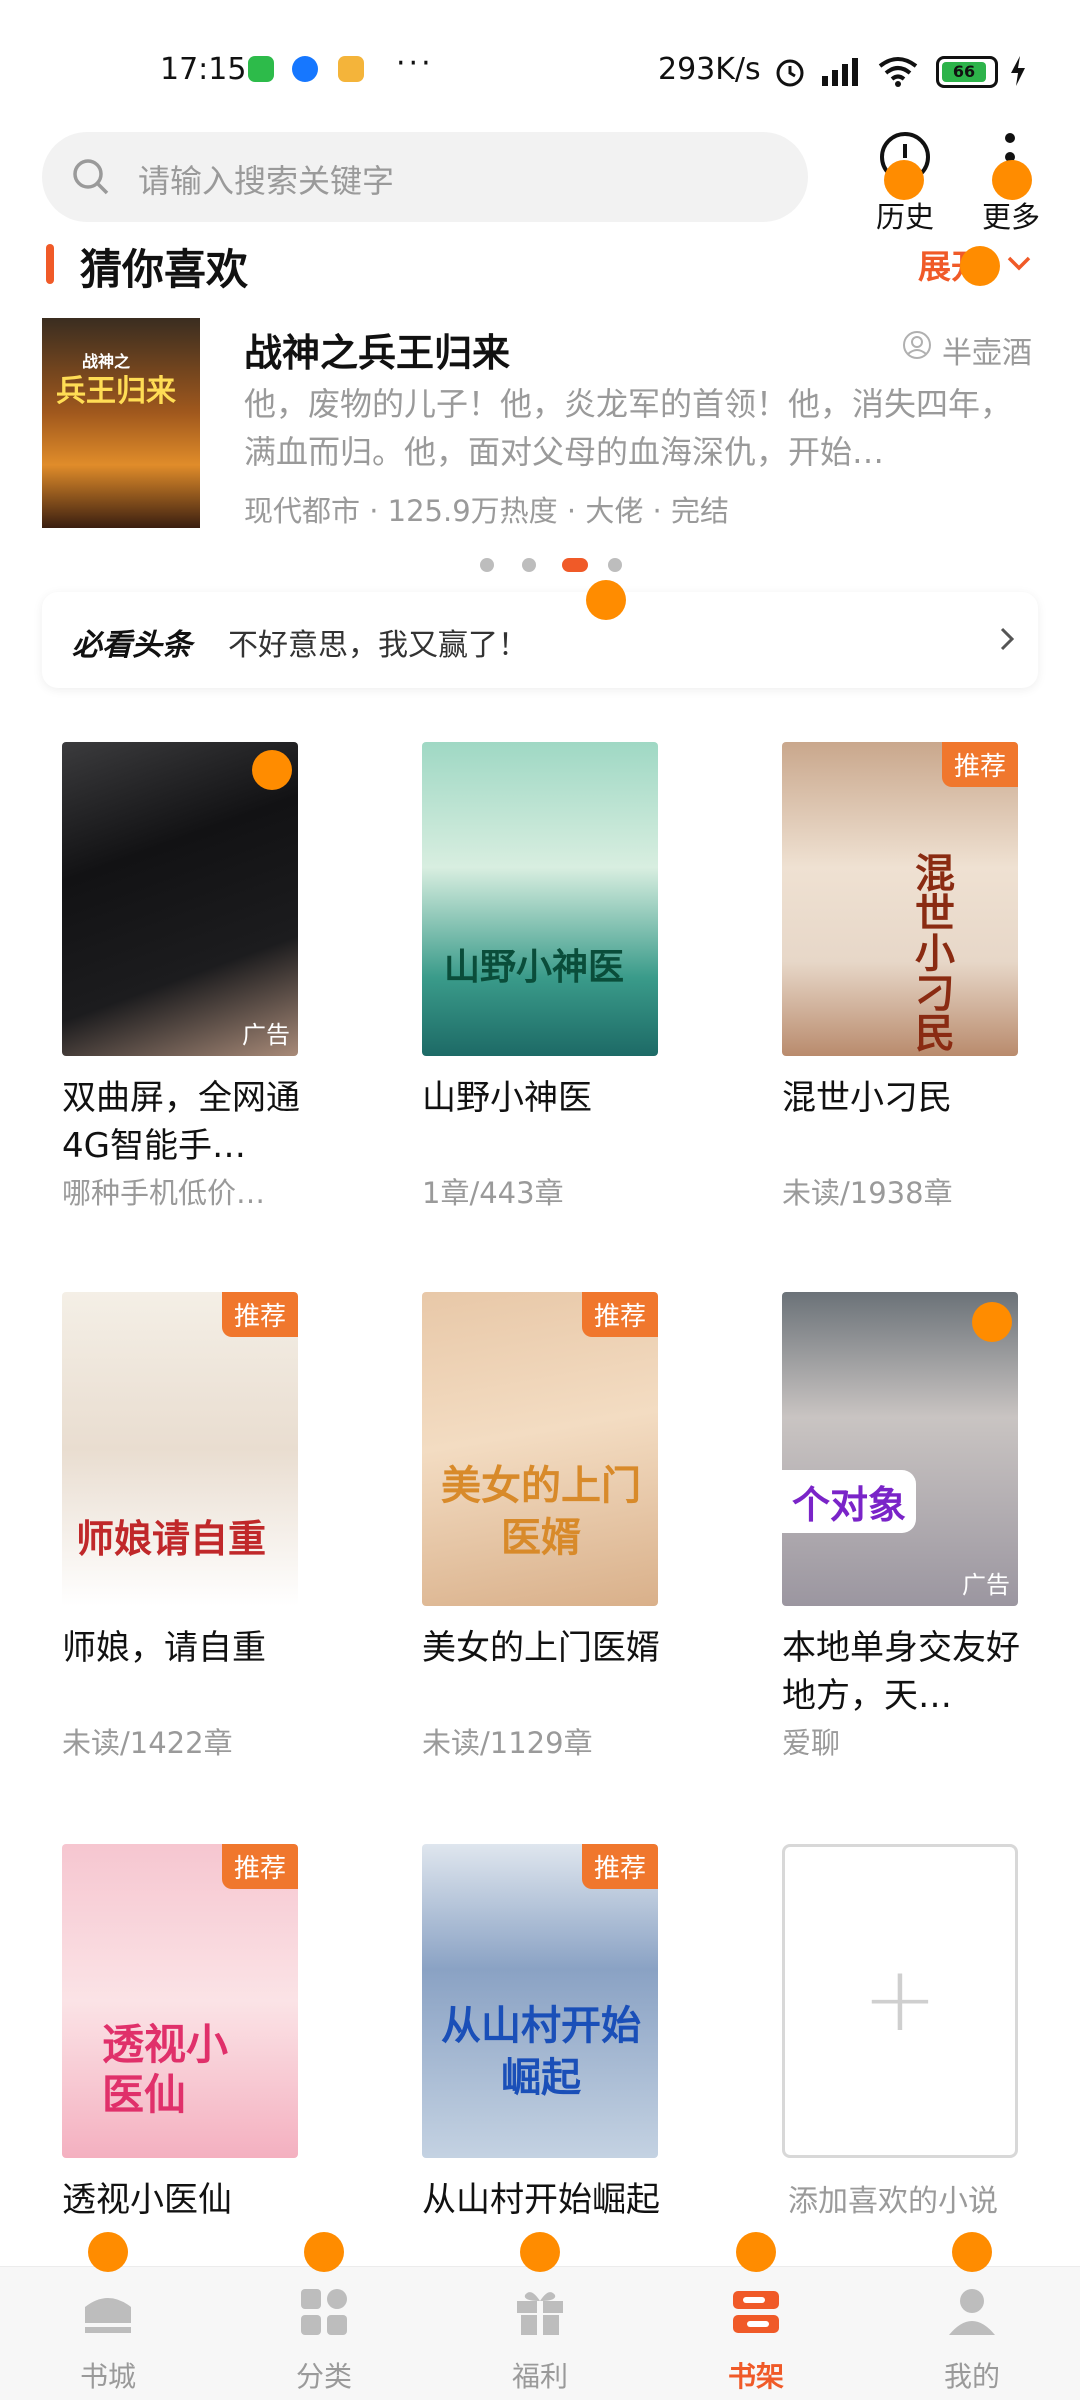 Image resolution: width=1080 pixels, height=2400 pixels. What do you see at coordinates (541, 1648) in the screenshot?
I see `book-title: 美女的上门医婿` at bounding box center [541, 1648].